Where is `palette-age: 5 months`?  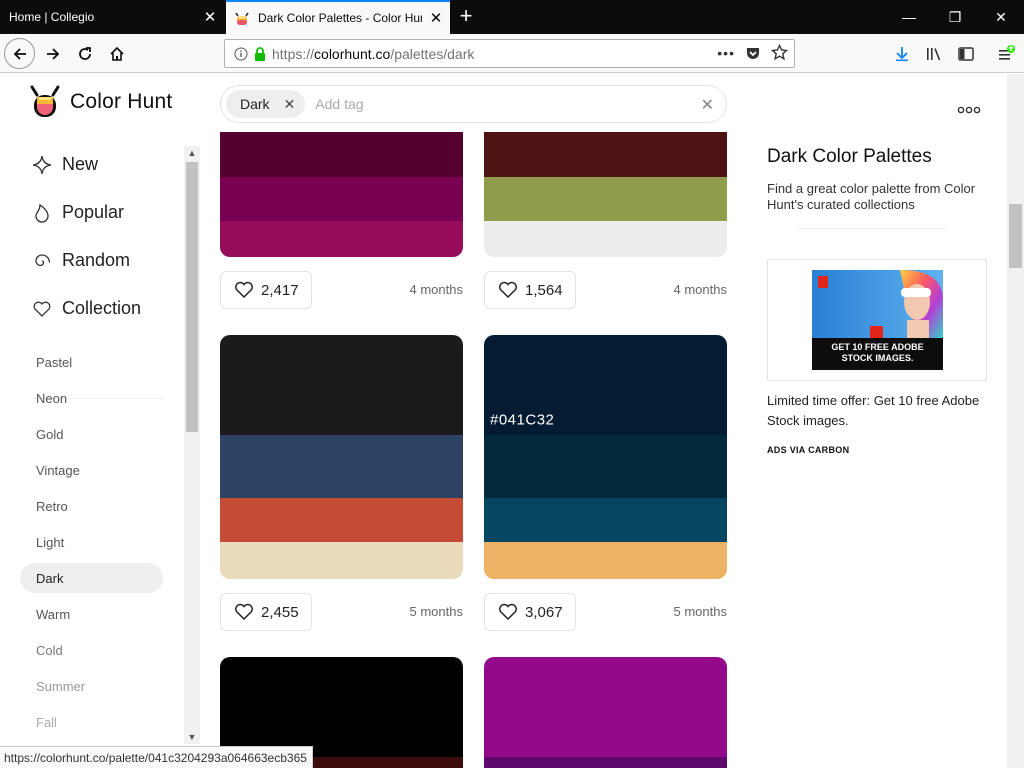 palette-age: 5 months is located at coordinates (436, 611).